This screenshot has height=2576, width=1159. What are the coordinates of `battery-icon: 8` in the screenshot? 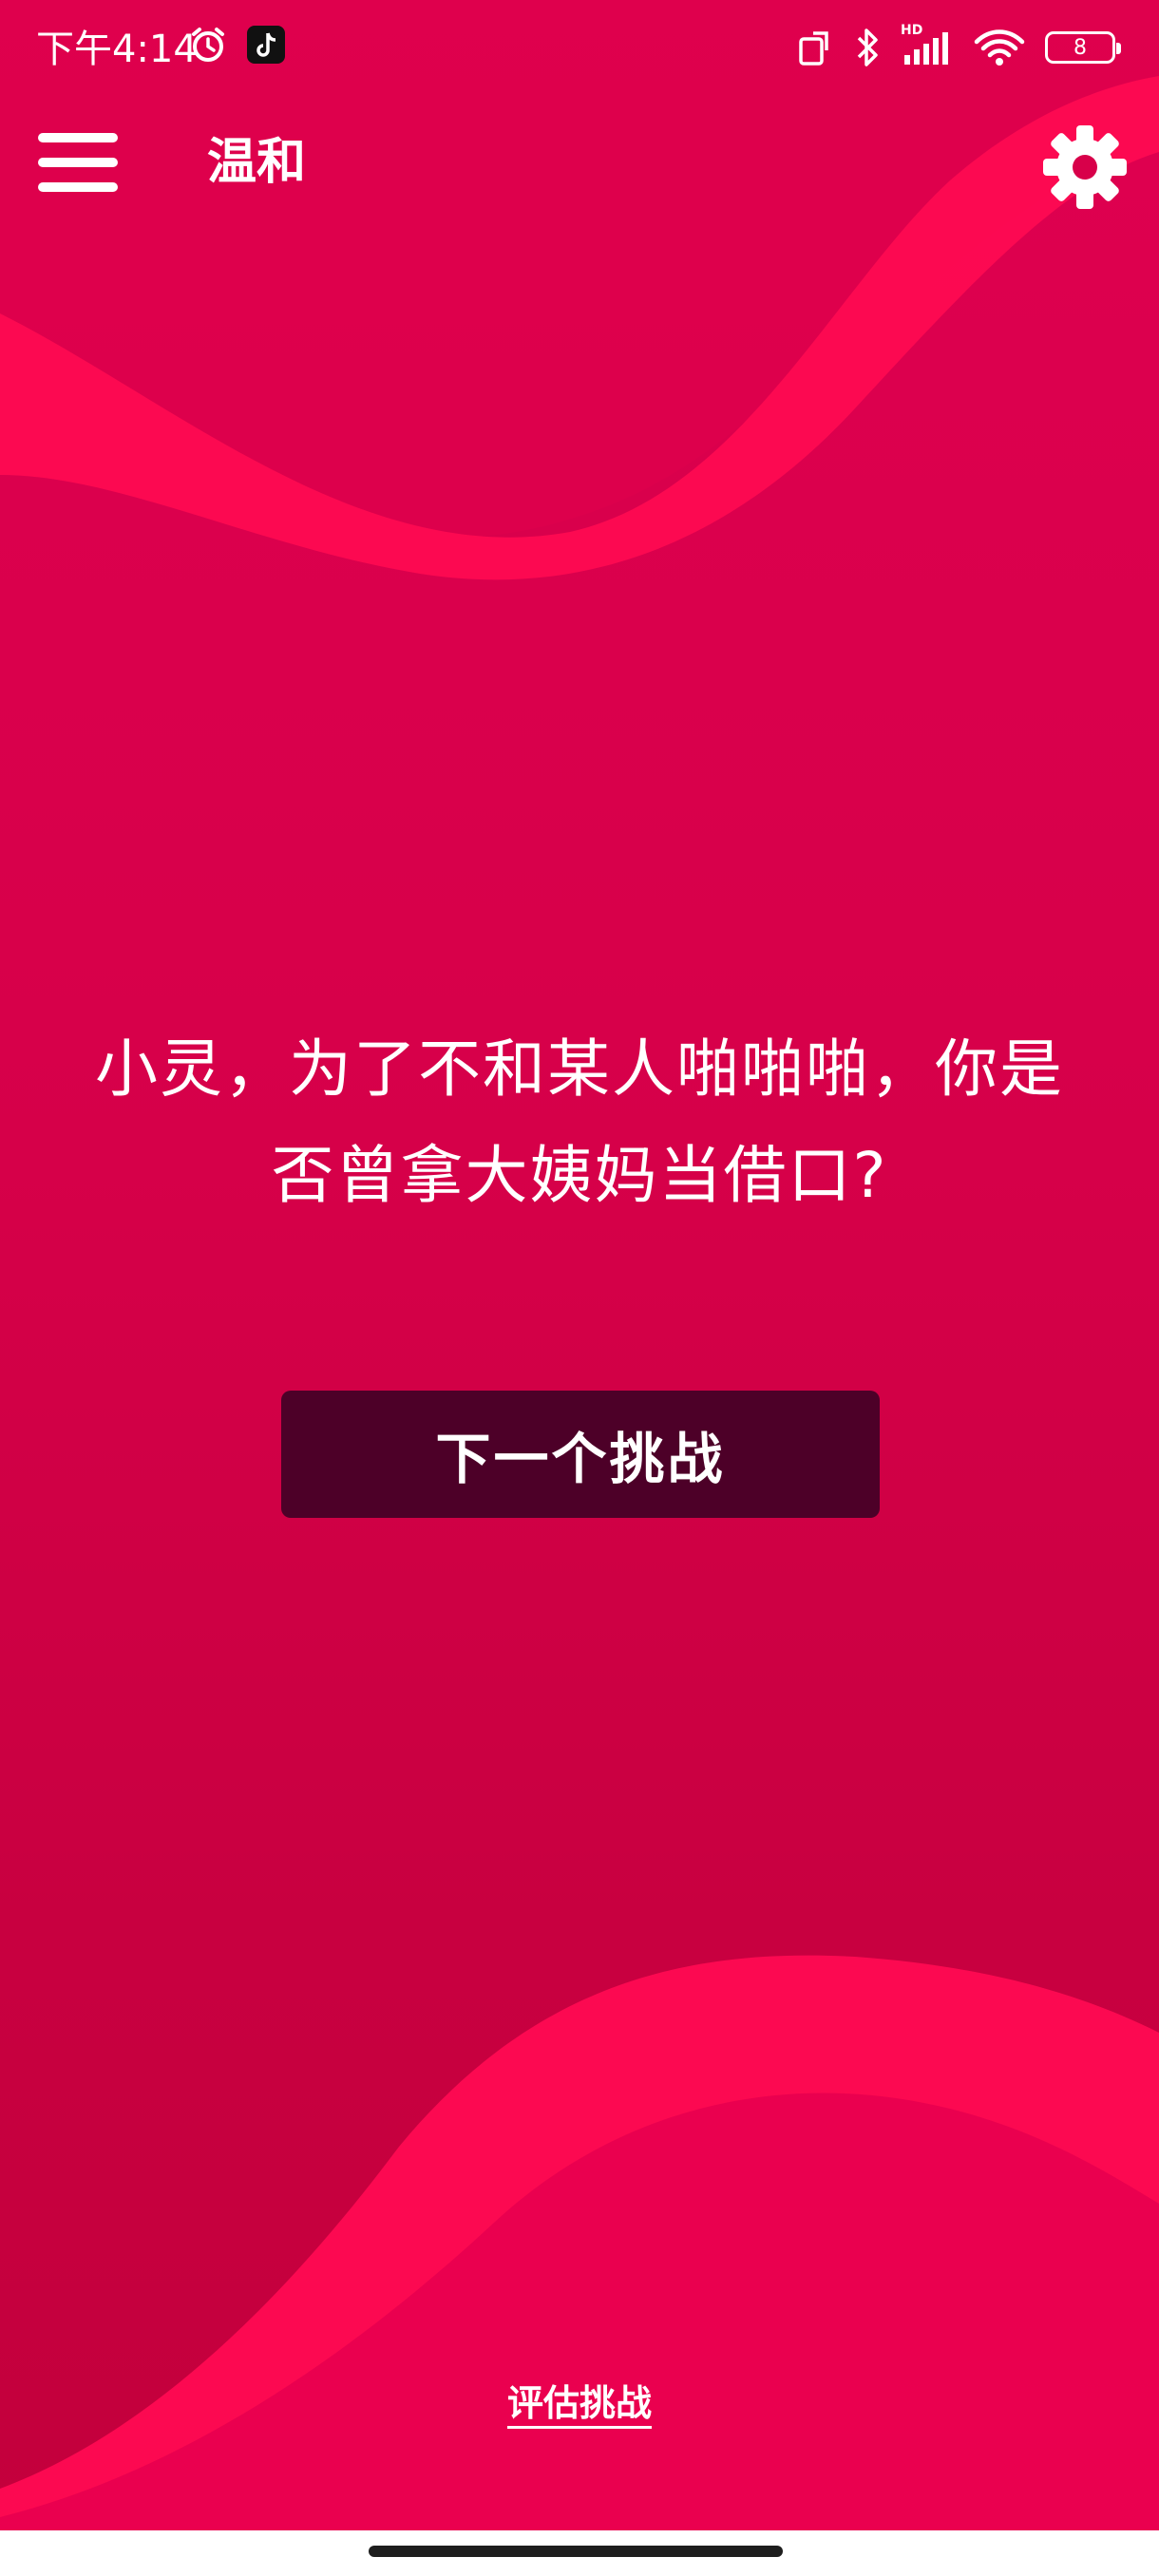 It's located at (1083, 47).